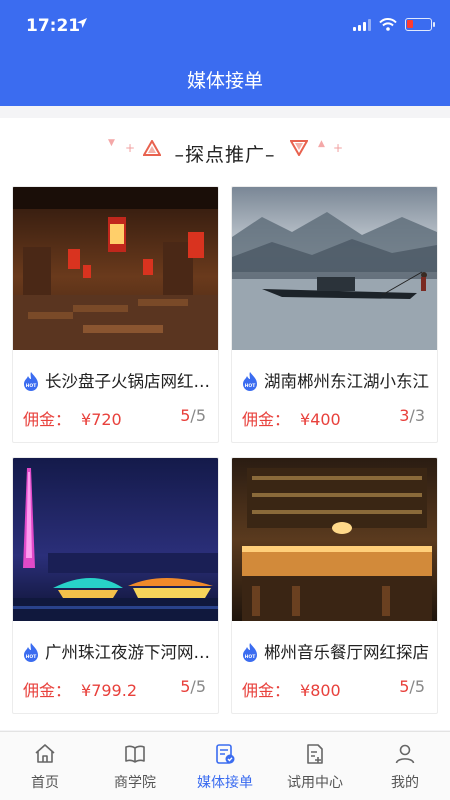  Describe the element at coordinates (405, 766) in the screenshot. I see `tab-profile: 我的` at that location.